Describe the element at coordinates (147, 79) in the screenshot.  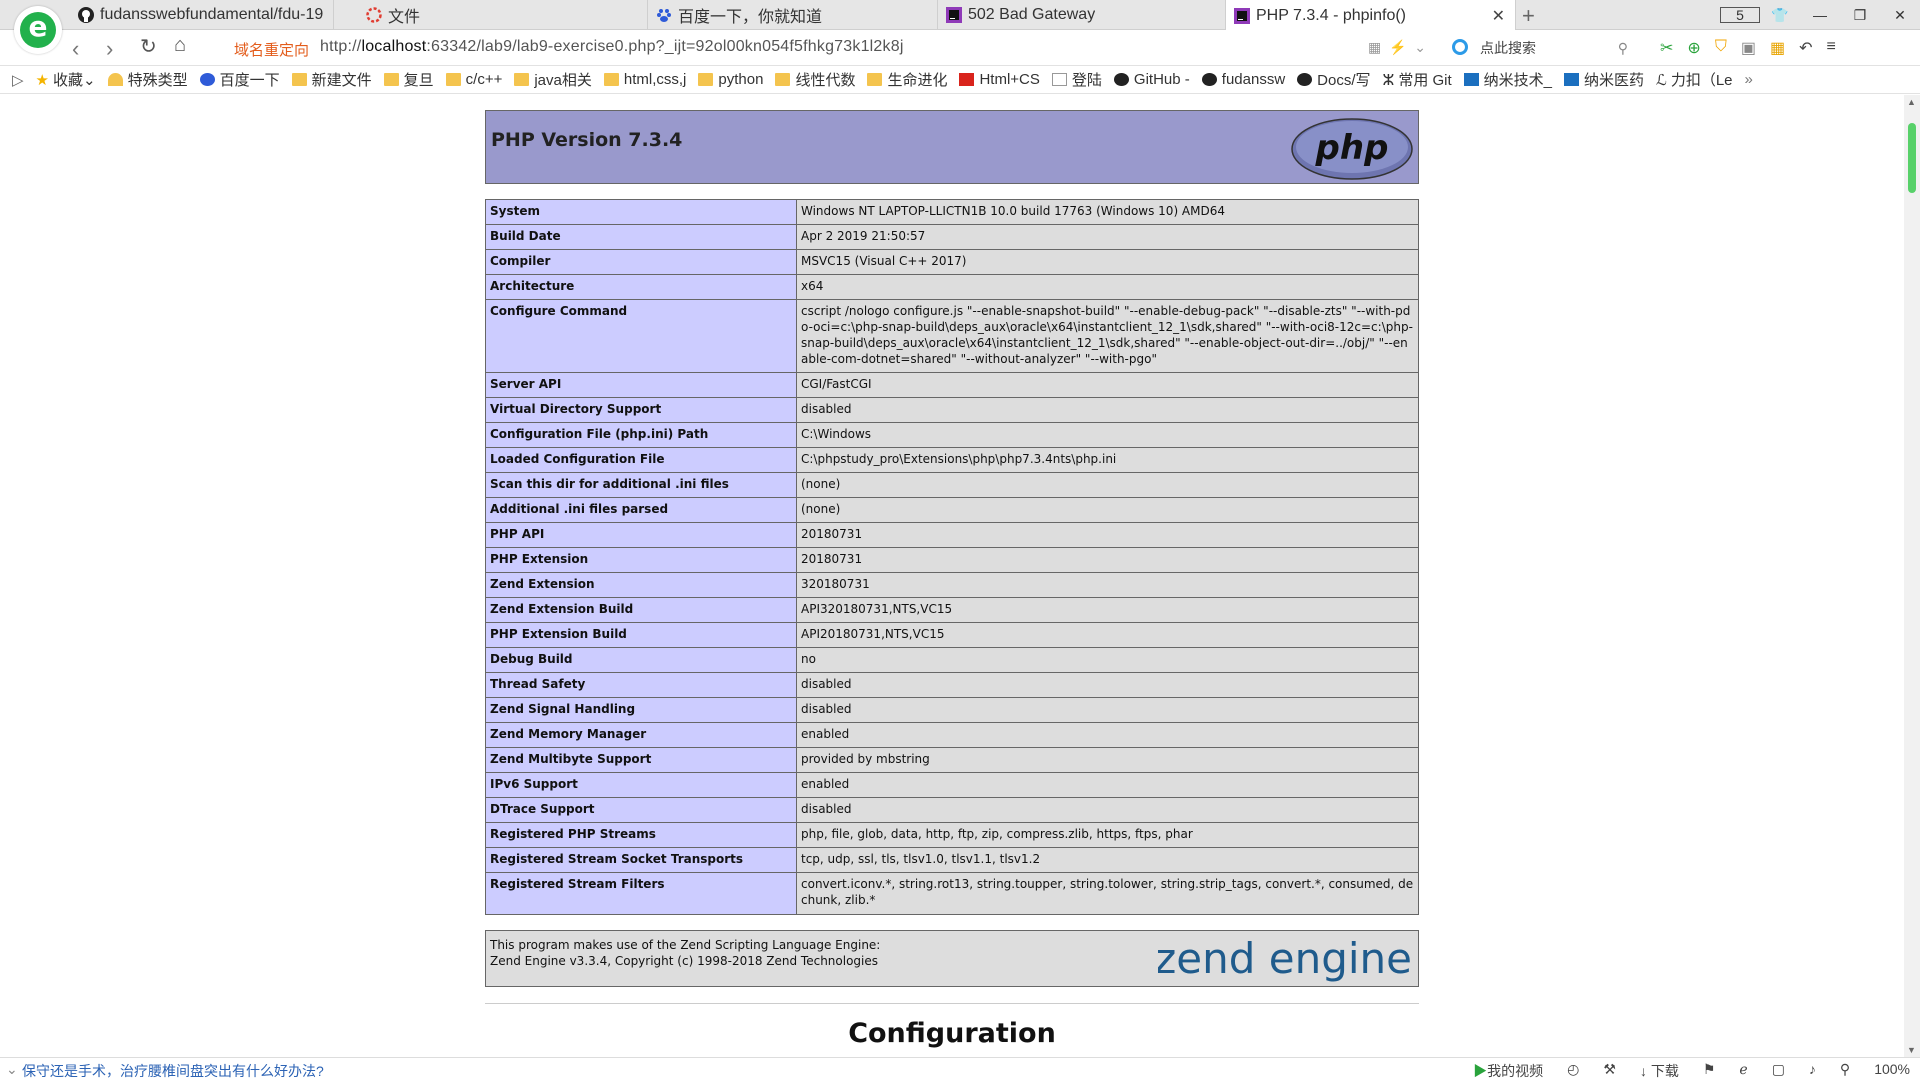
I see `bookmark-item: 特殊类型` at that location.